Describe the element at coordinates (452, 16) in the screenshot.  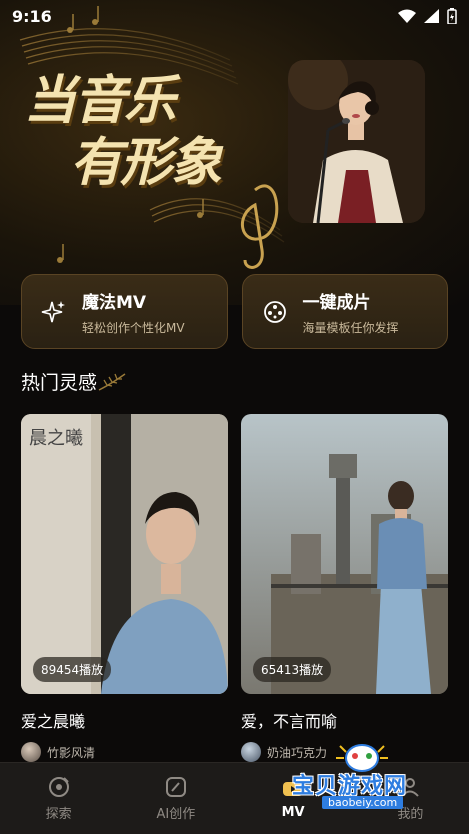
I see `battery-icon` at that location.